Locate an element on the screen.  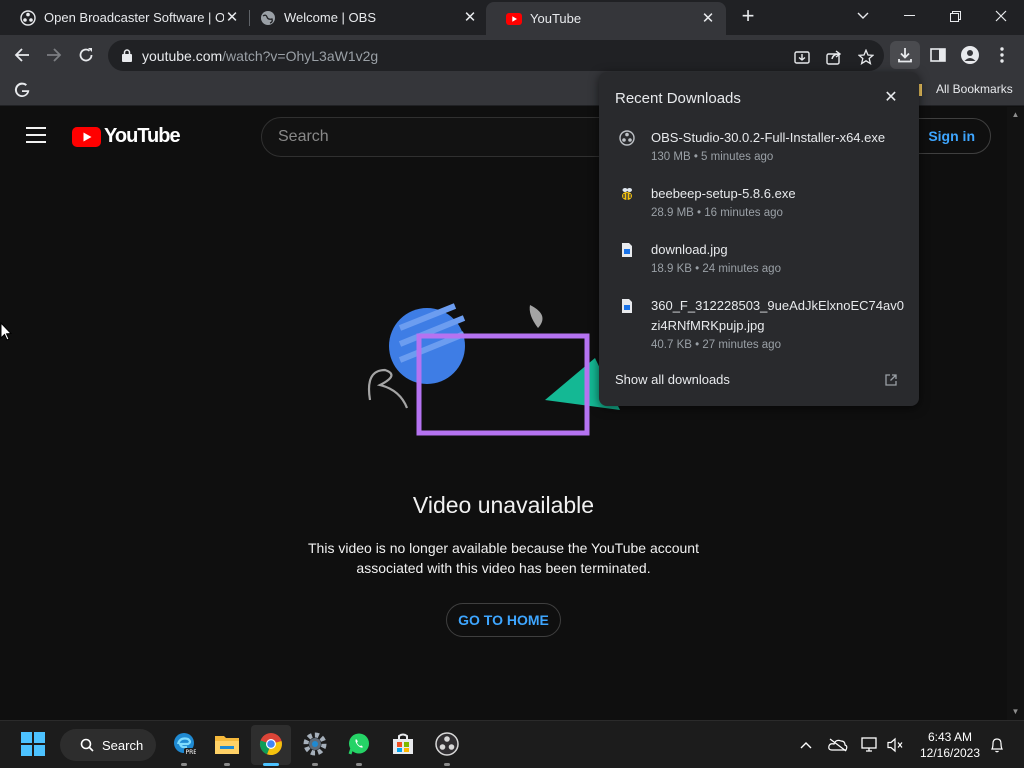
browser-toolbar: youtube.com/watch?v=OhyL3aW1v2g is located at coordinates (512, 55).